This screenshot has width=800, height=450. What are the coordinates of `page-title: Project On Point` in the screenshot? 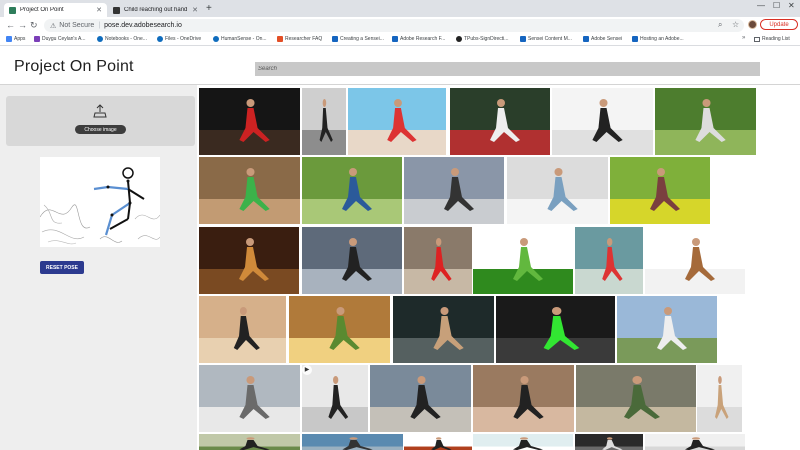 It's located at (74, 66).